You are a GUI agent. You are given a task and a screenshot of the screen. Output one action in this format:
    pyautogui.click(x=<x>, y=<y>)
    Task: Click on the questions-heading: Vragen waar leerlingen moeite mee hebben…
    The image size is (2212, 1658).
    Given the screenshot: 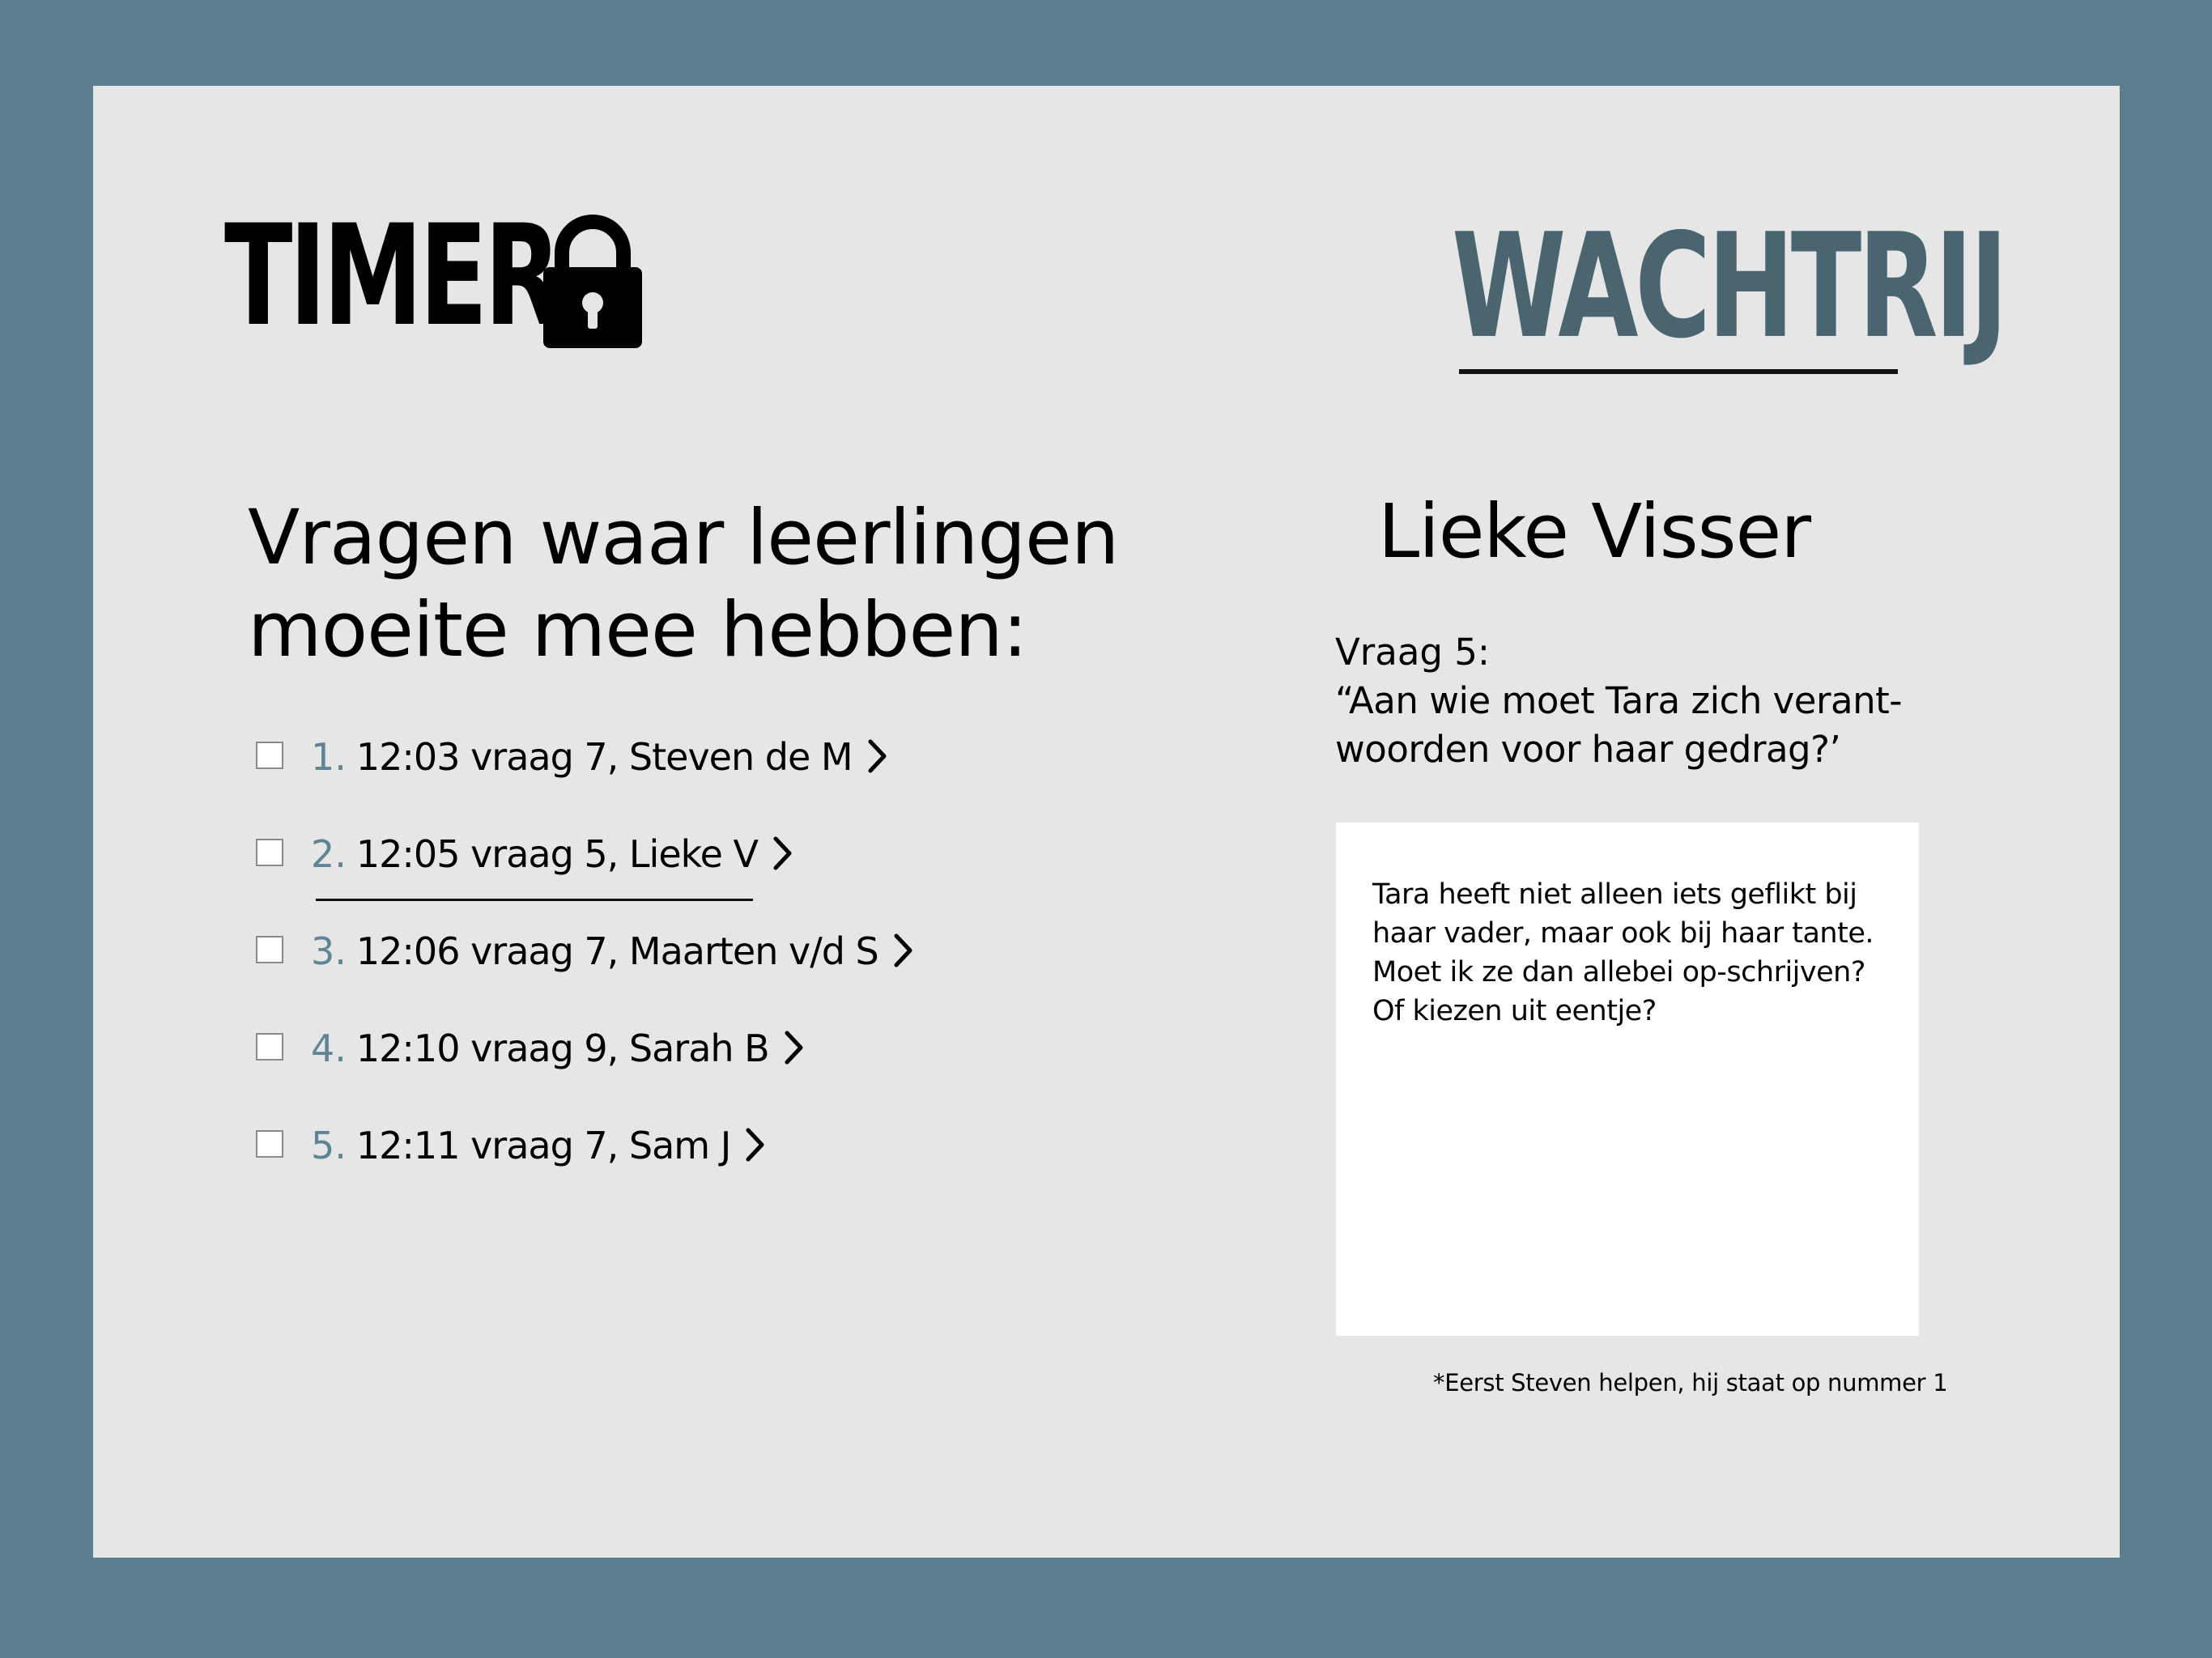 What is the action you would take?
    pyautogui.click(x=683, y=584)
    